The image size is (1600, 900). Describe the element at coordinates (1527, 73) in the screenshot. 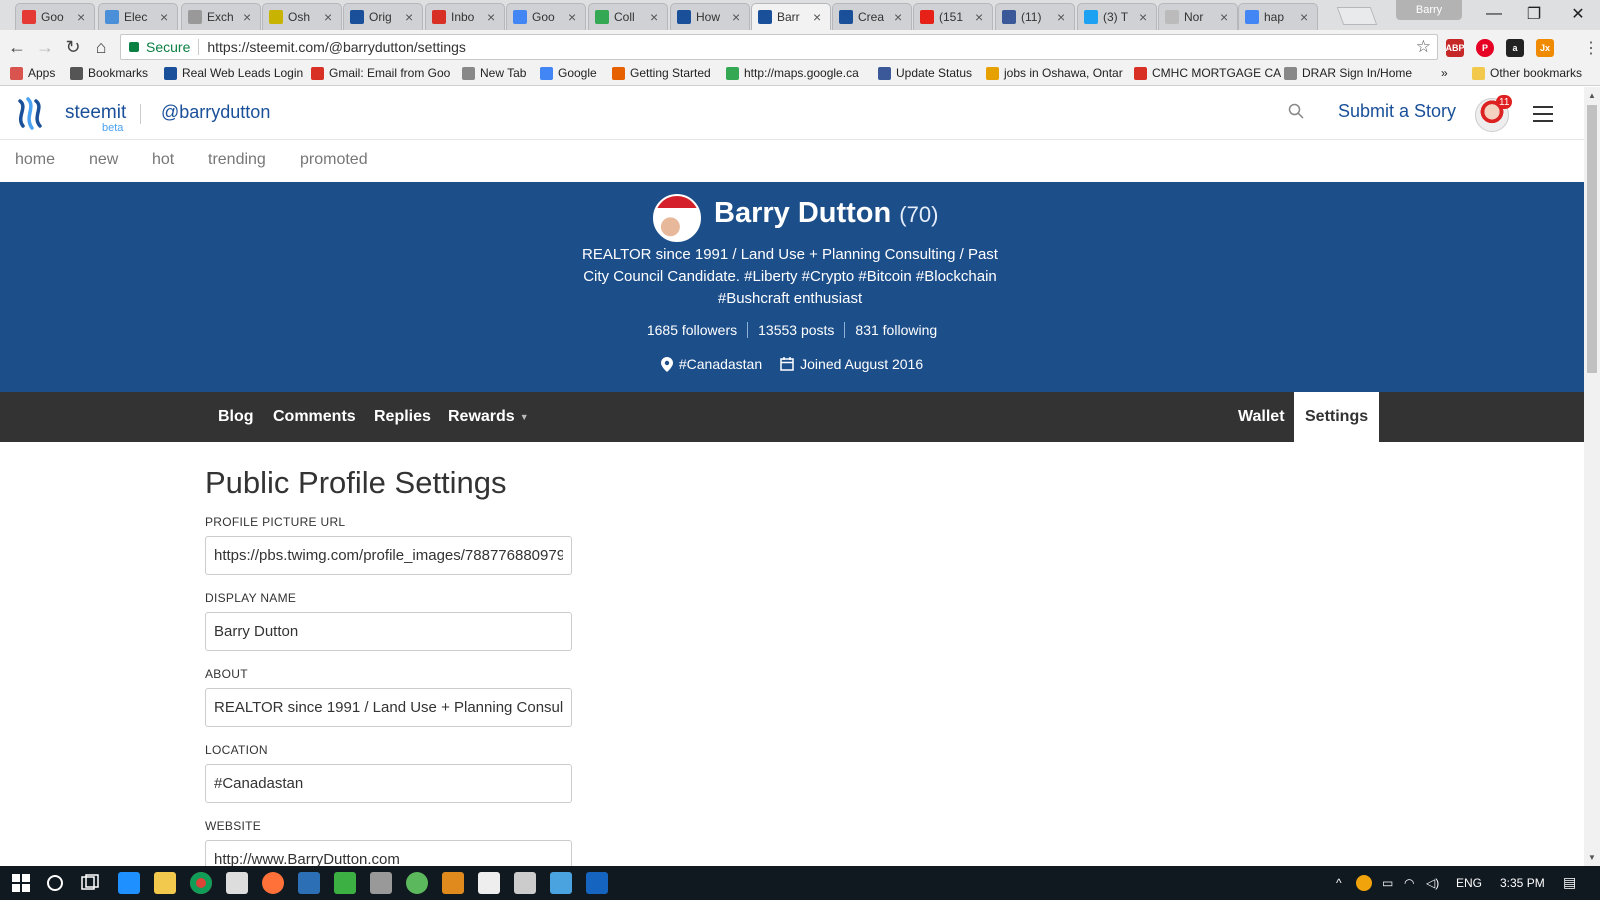

I see `other-bookmarks: Other bookmarks` at that location.